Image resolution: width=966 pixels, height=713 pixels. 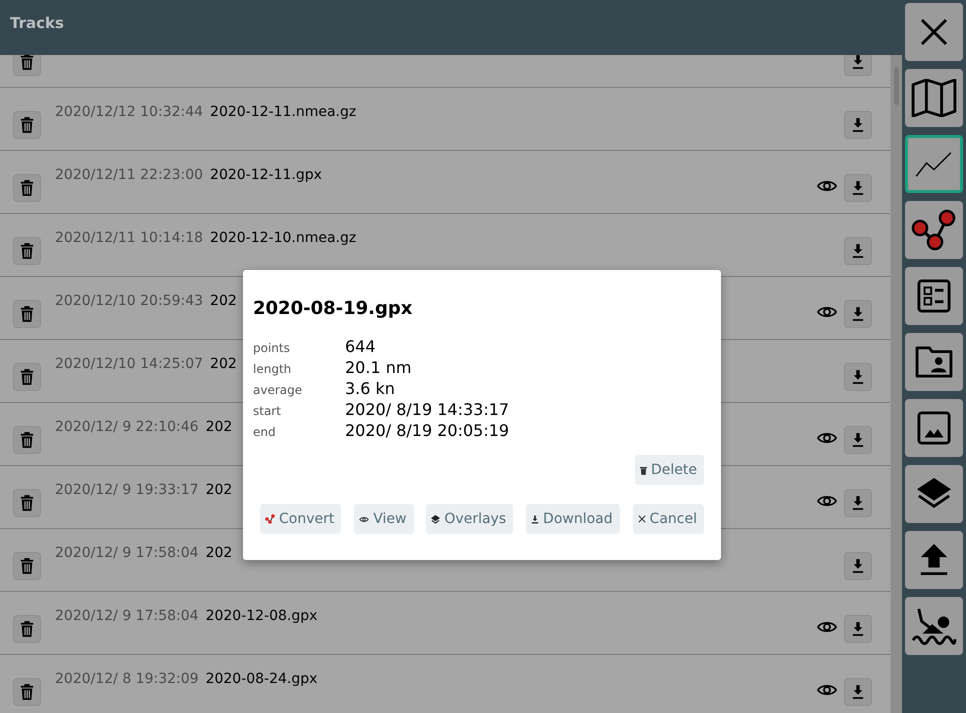 What do you see at coordinates (262, 616) in the screenshot?
I see `track-name: 2020-12-08.gpx` at bounding box center [262, 616].